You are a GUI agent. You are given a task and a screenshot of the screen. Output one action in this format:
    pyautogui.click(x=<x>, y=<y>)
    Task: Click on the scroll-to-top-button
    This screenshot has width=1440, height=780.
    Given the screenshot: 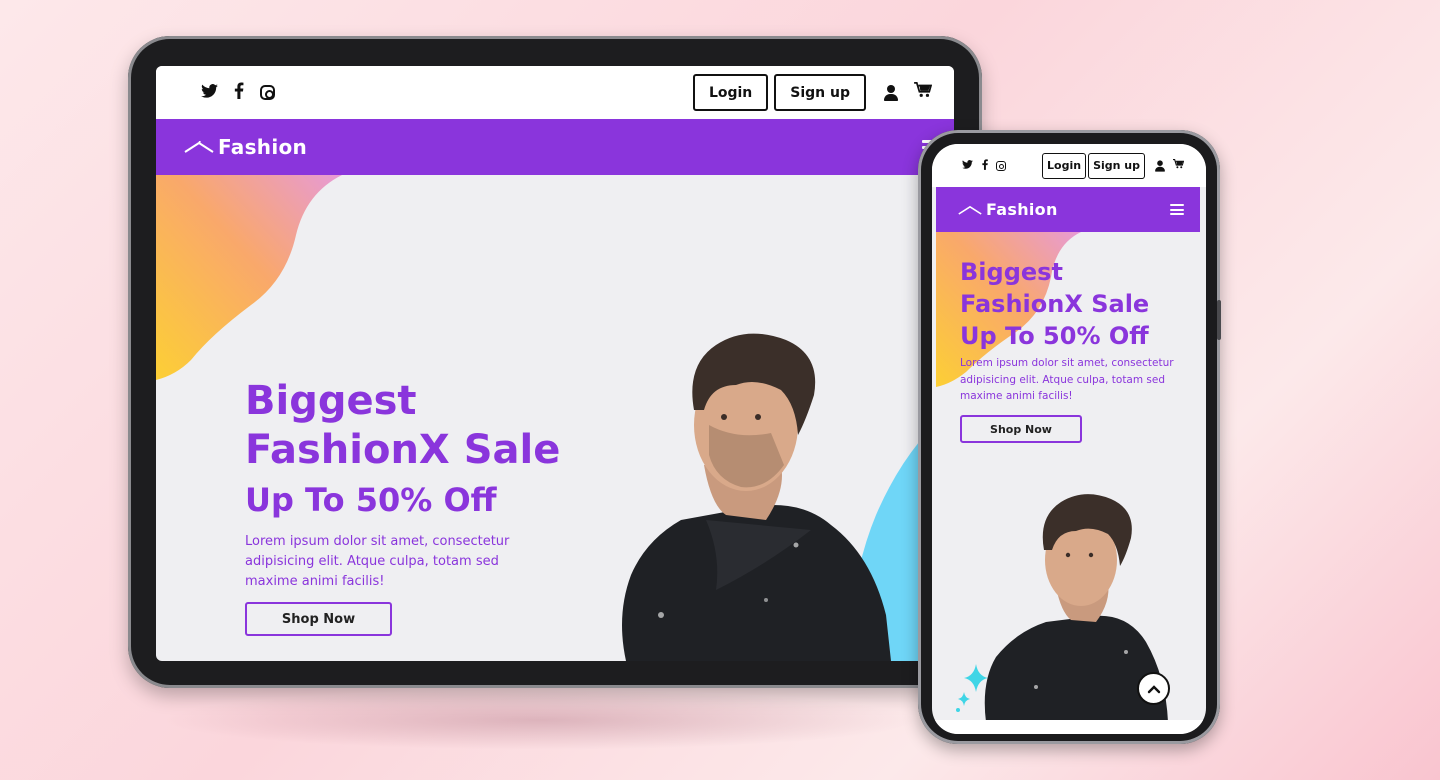 What is the action you would take?
    pyautogui.click(x=1153, y=688)
    